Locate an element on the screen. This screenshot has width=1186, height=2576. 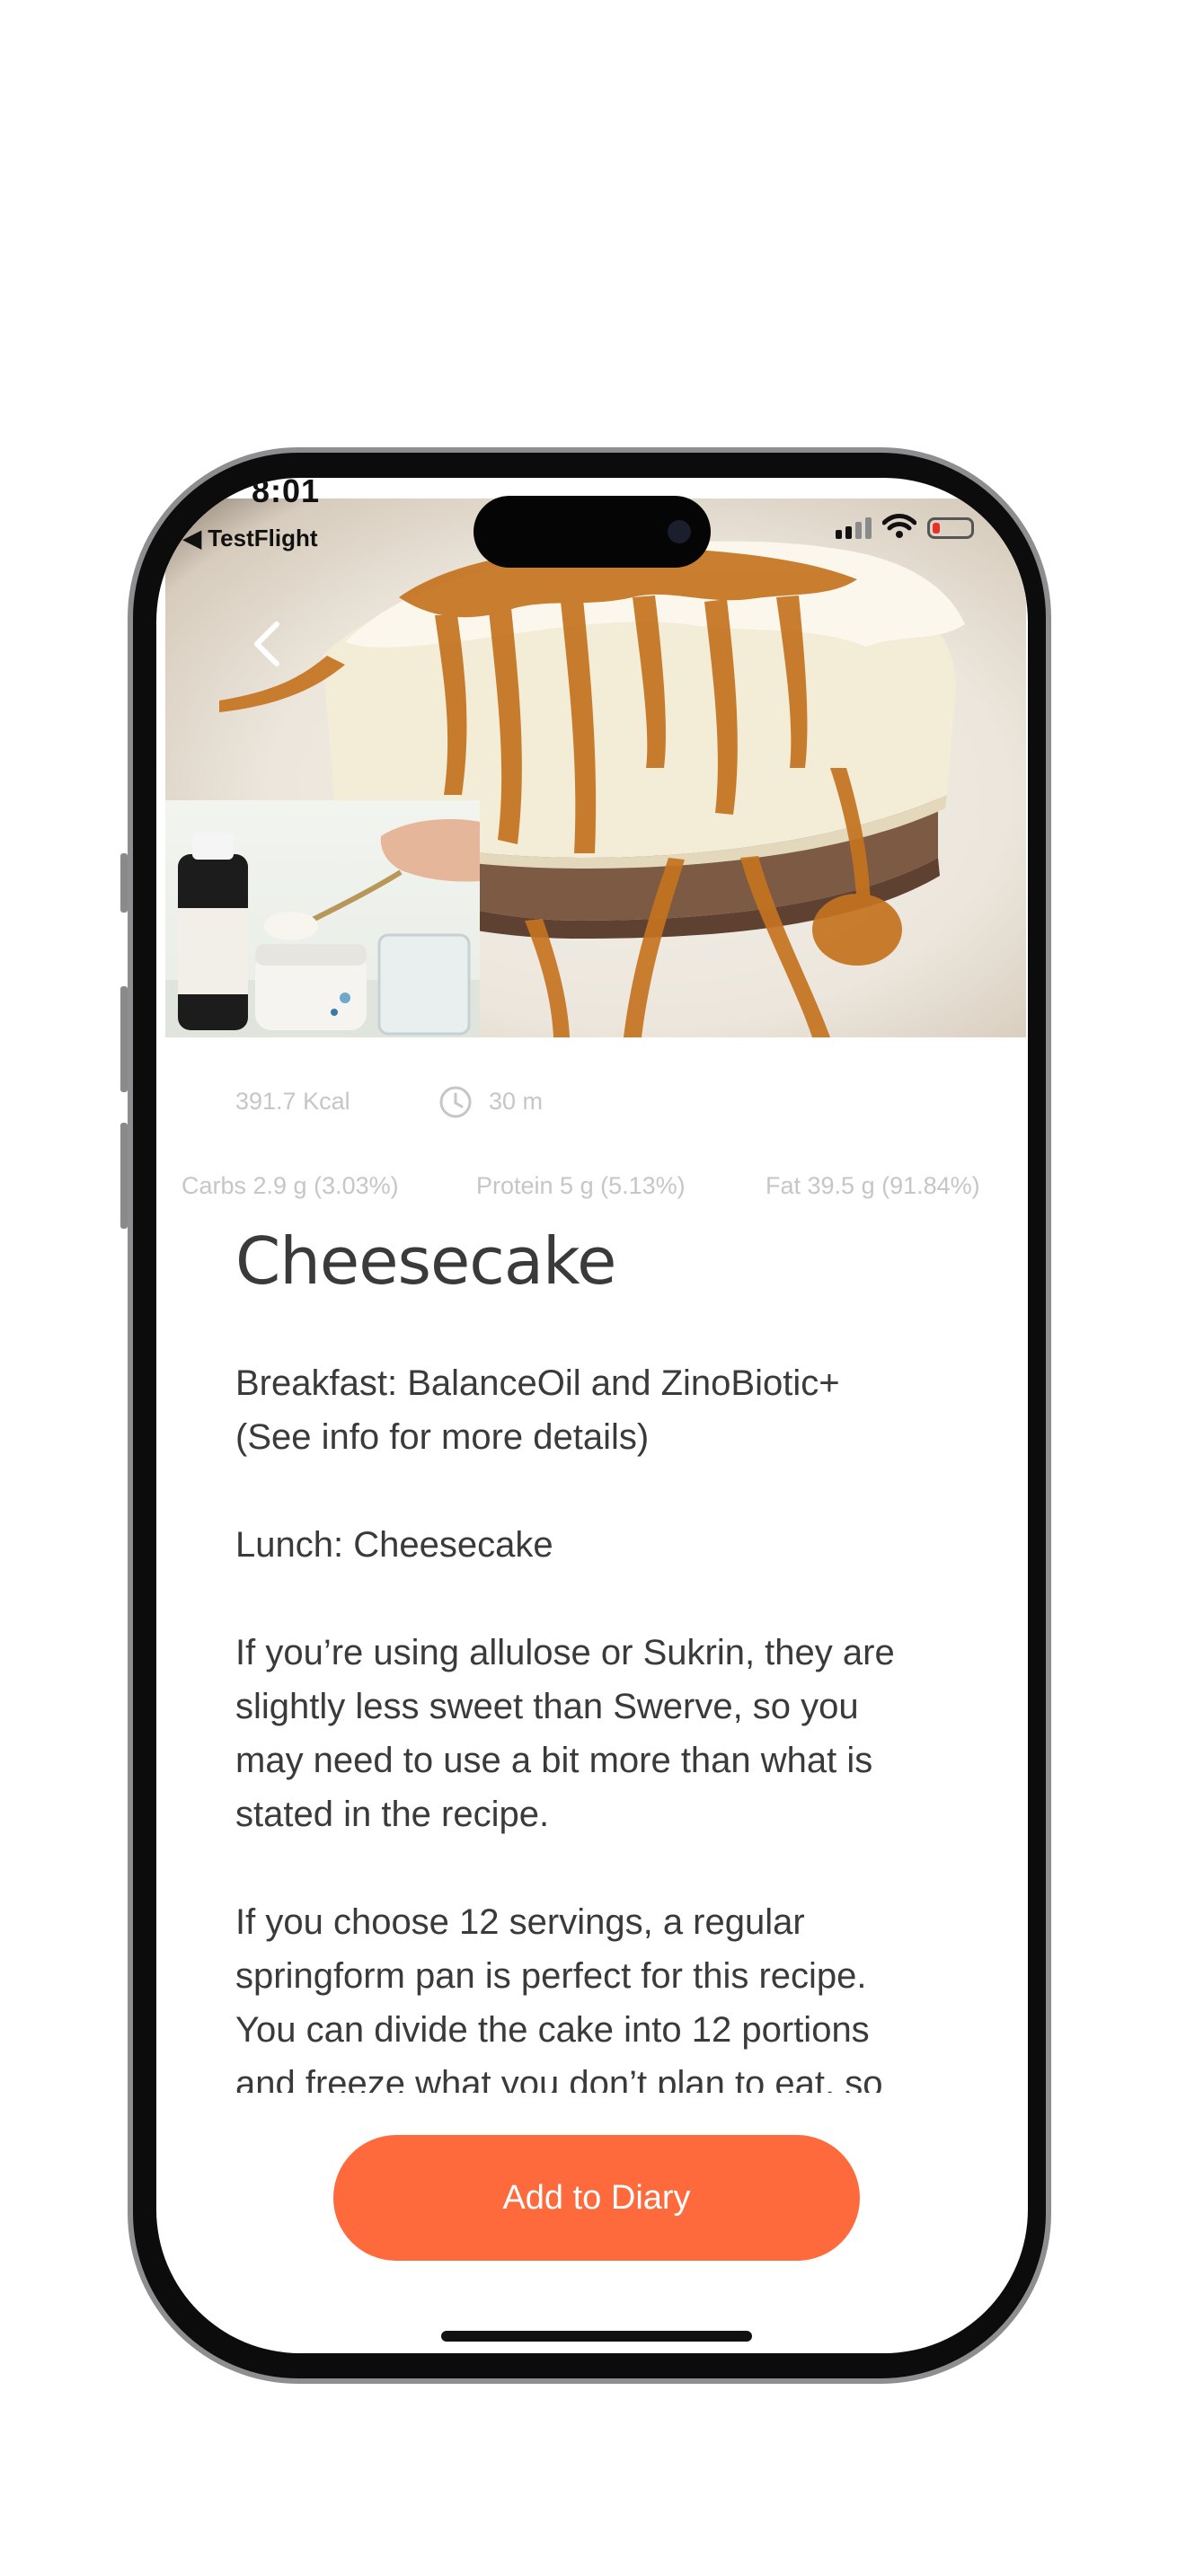
clock-icon is located at coordinates (455, 1102).